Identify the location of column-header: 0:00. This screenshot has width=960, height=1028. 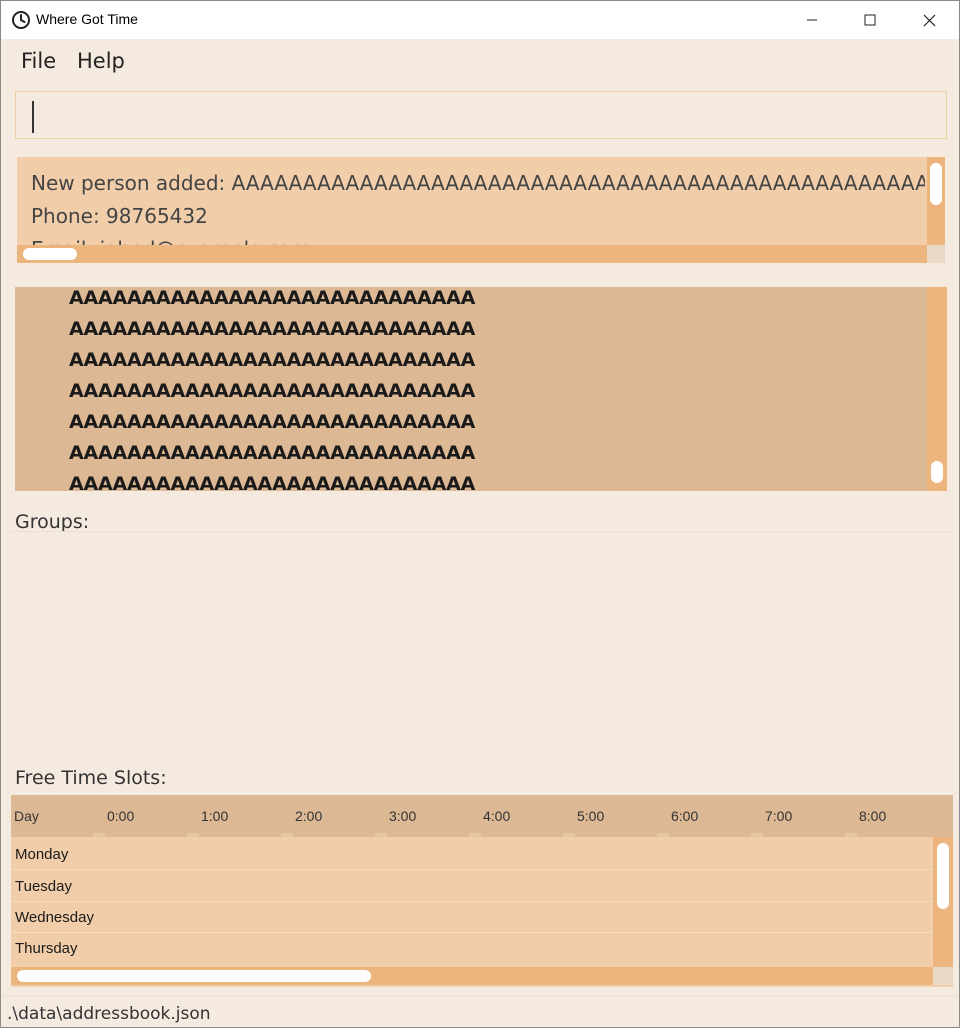
(120, 816).